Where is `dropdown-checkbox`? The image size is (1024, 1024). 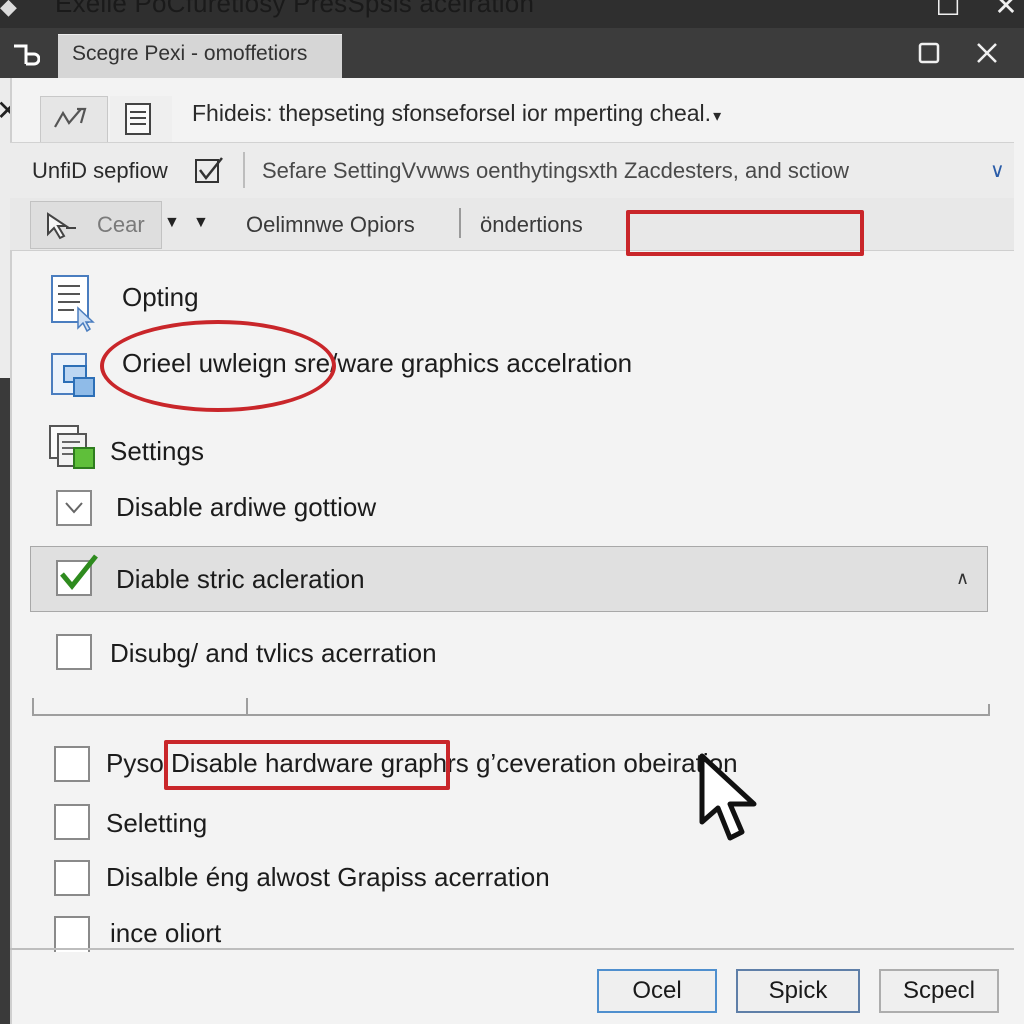
dropdown-checkbox is located at coordinates (74, 508).